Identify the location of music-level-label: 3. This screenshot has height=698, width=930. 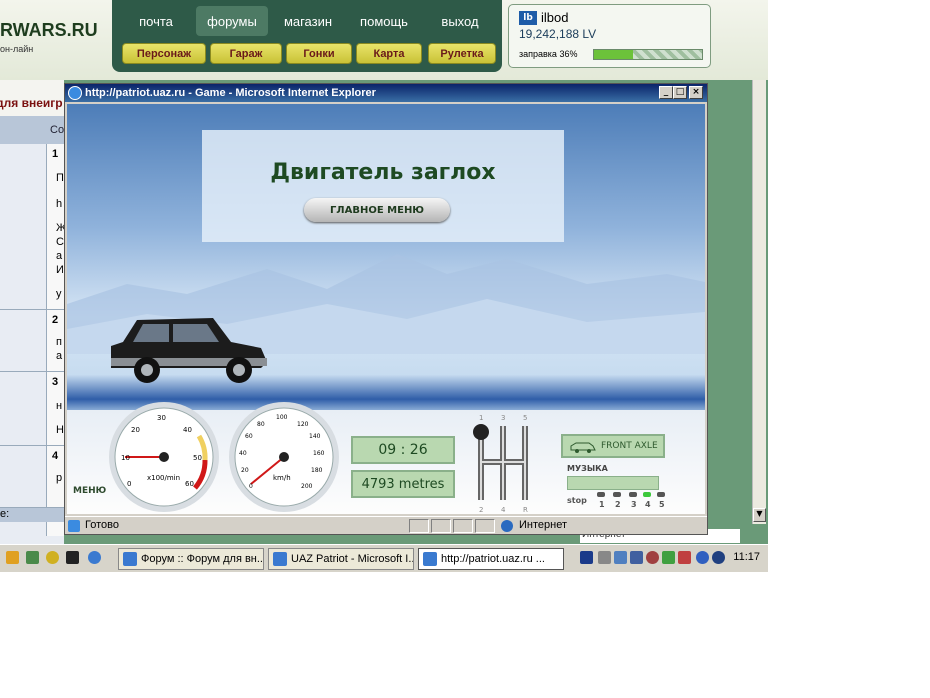
(634, 504).